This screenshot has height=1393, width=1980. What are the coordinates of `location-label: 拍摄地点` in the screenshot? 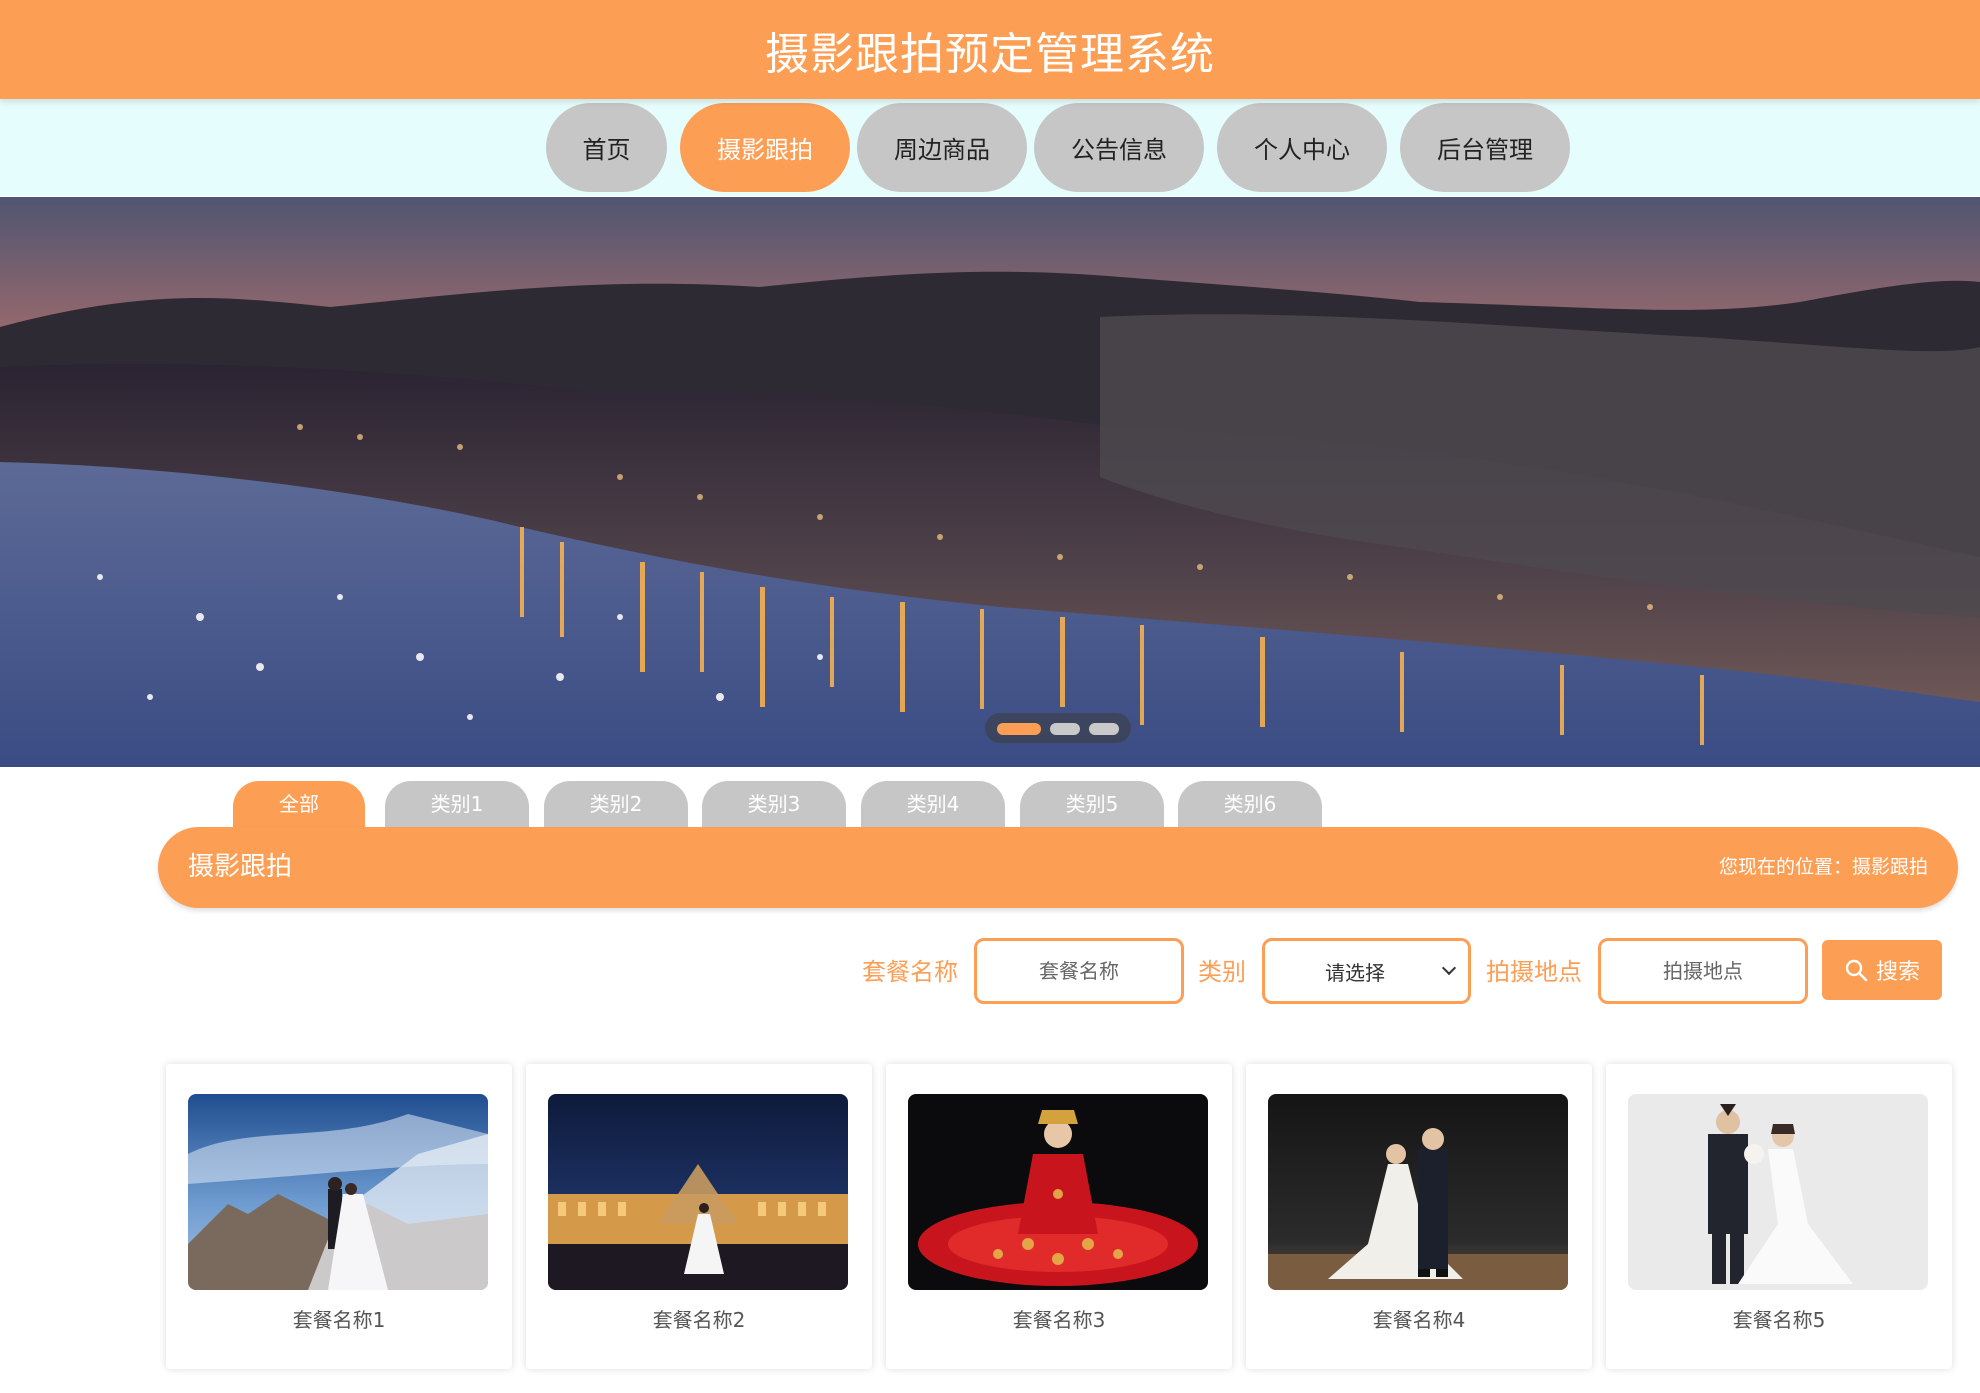 It's located at (1534, 972).